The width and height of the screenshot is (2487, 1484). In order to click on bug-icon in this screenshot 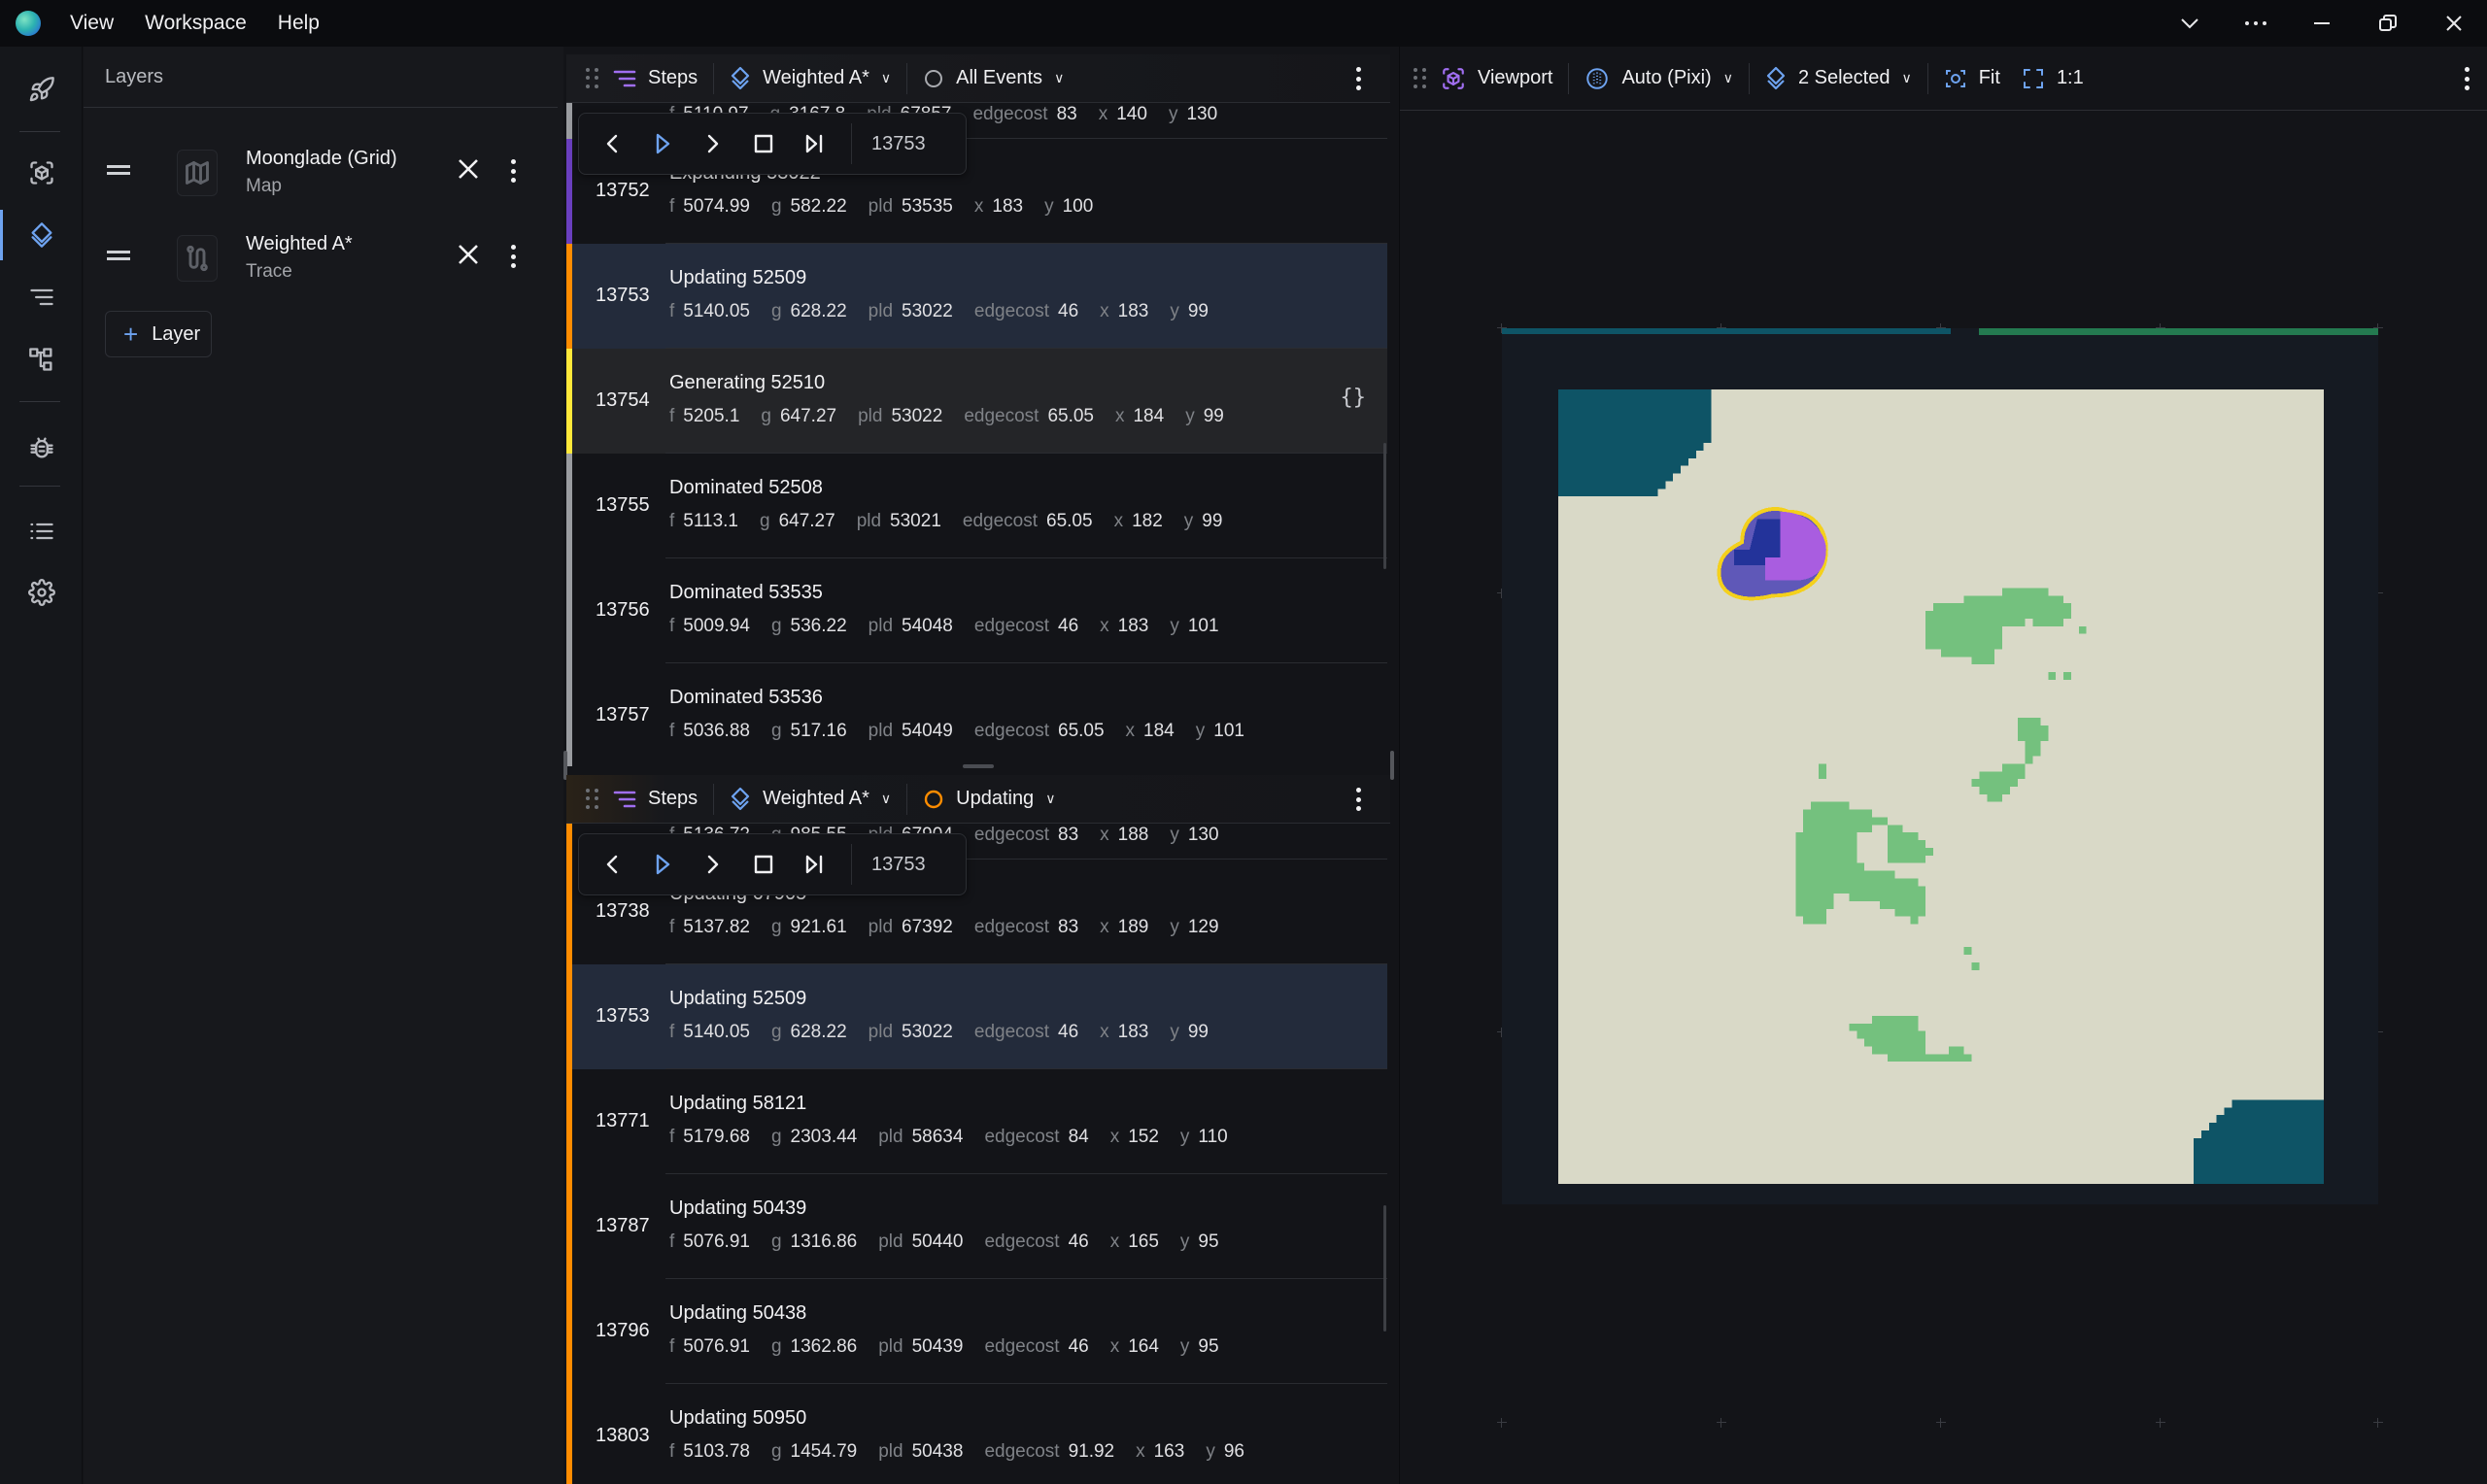, I will do `click(41, 448)`.